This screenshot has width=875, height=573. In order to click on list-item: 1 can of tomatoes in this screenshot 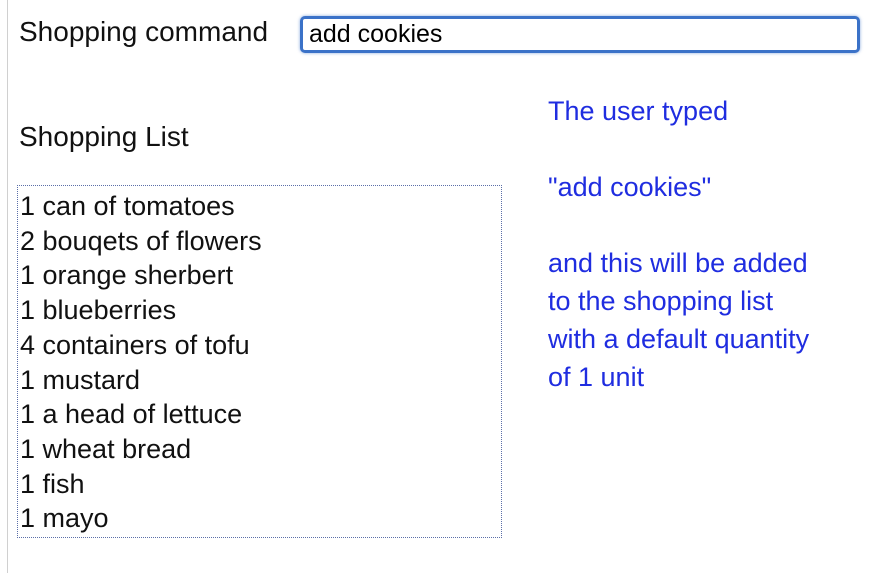, I will do `click(260, 206)`.